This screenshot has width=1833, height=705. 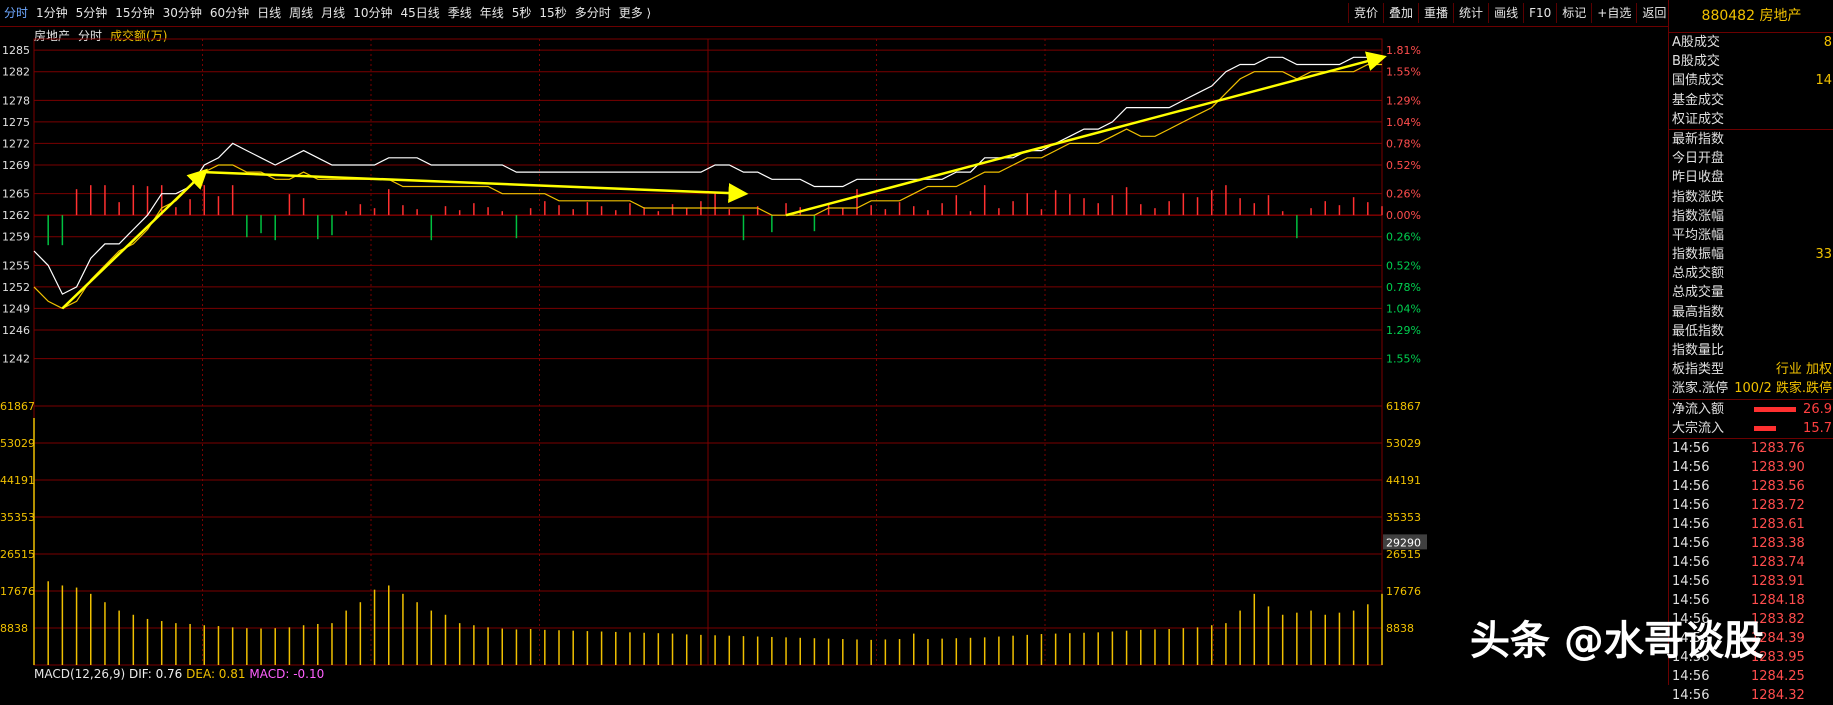 I want to click on period-tab: 月线, so click(x=333, y=13).